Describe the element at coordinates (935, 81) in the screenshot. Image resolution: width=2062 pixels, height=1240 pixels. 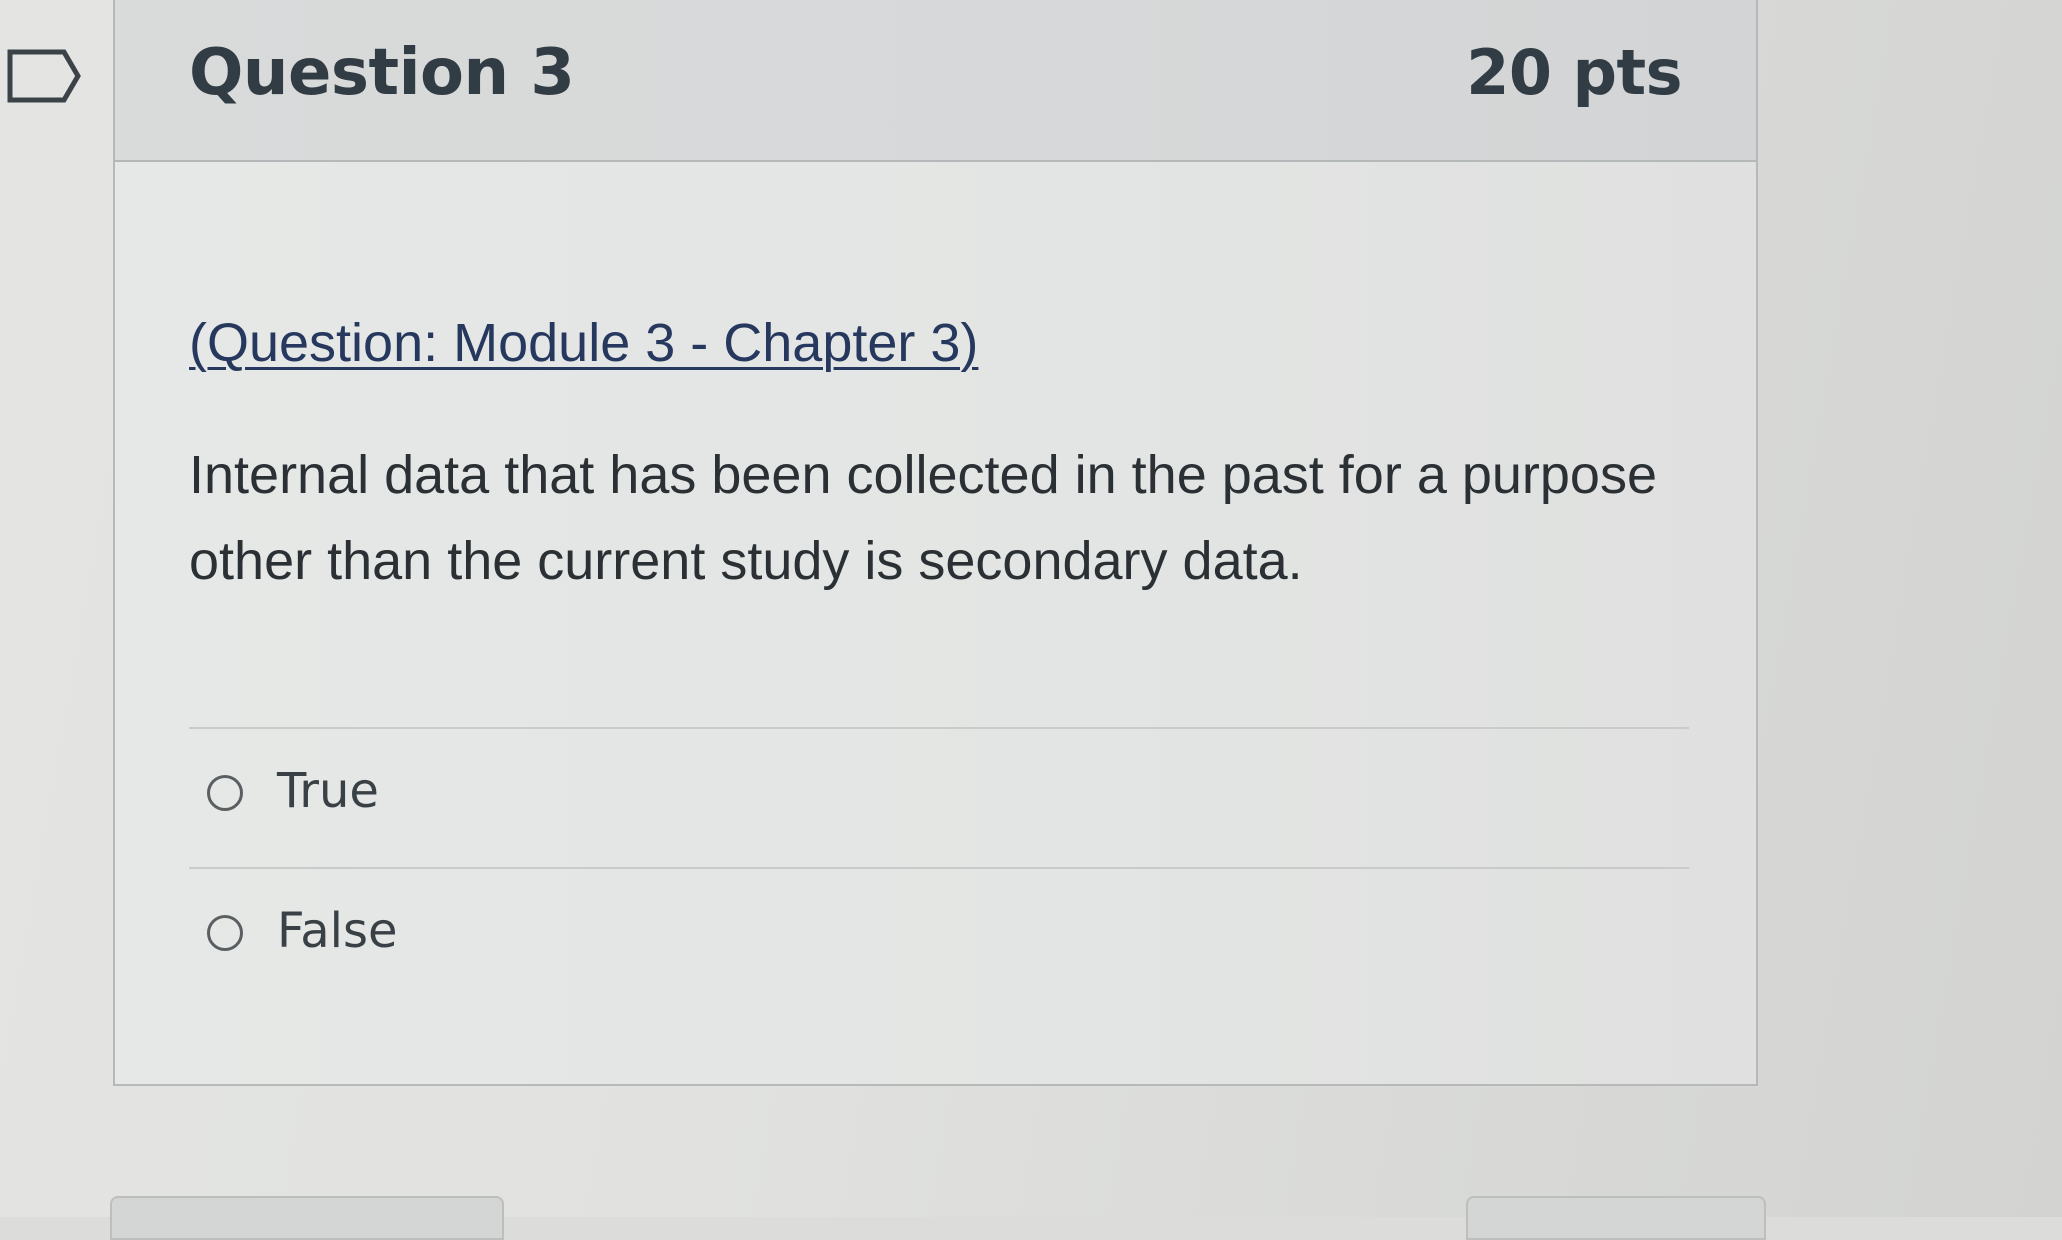
I see `question-header: Question 3 20 pts` at that location.